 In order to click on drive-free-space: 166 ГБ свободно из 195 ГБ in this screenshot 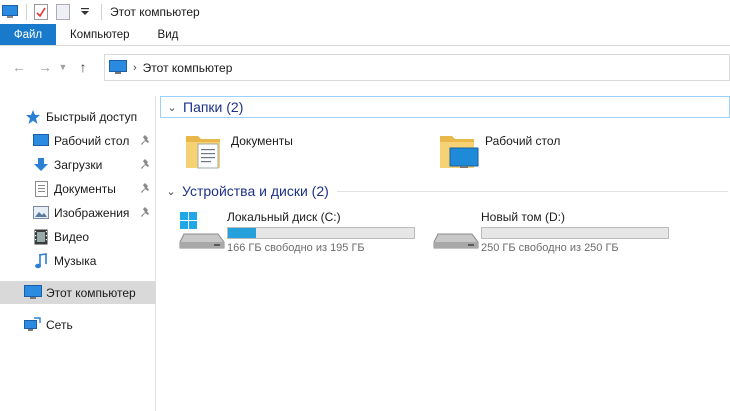, I will do `click(296, 248)`.